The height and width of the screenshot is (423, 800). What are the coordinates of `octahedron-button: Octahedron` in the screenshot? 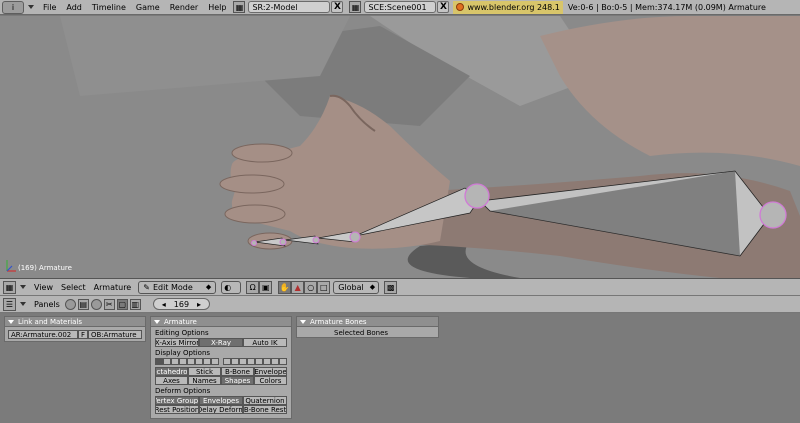 It's located at (171, 371).